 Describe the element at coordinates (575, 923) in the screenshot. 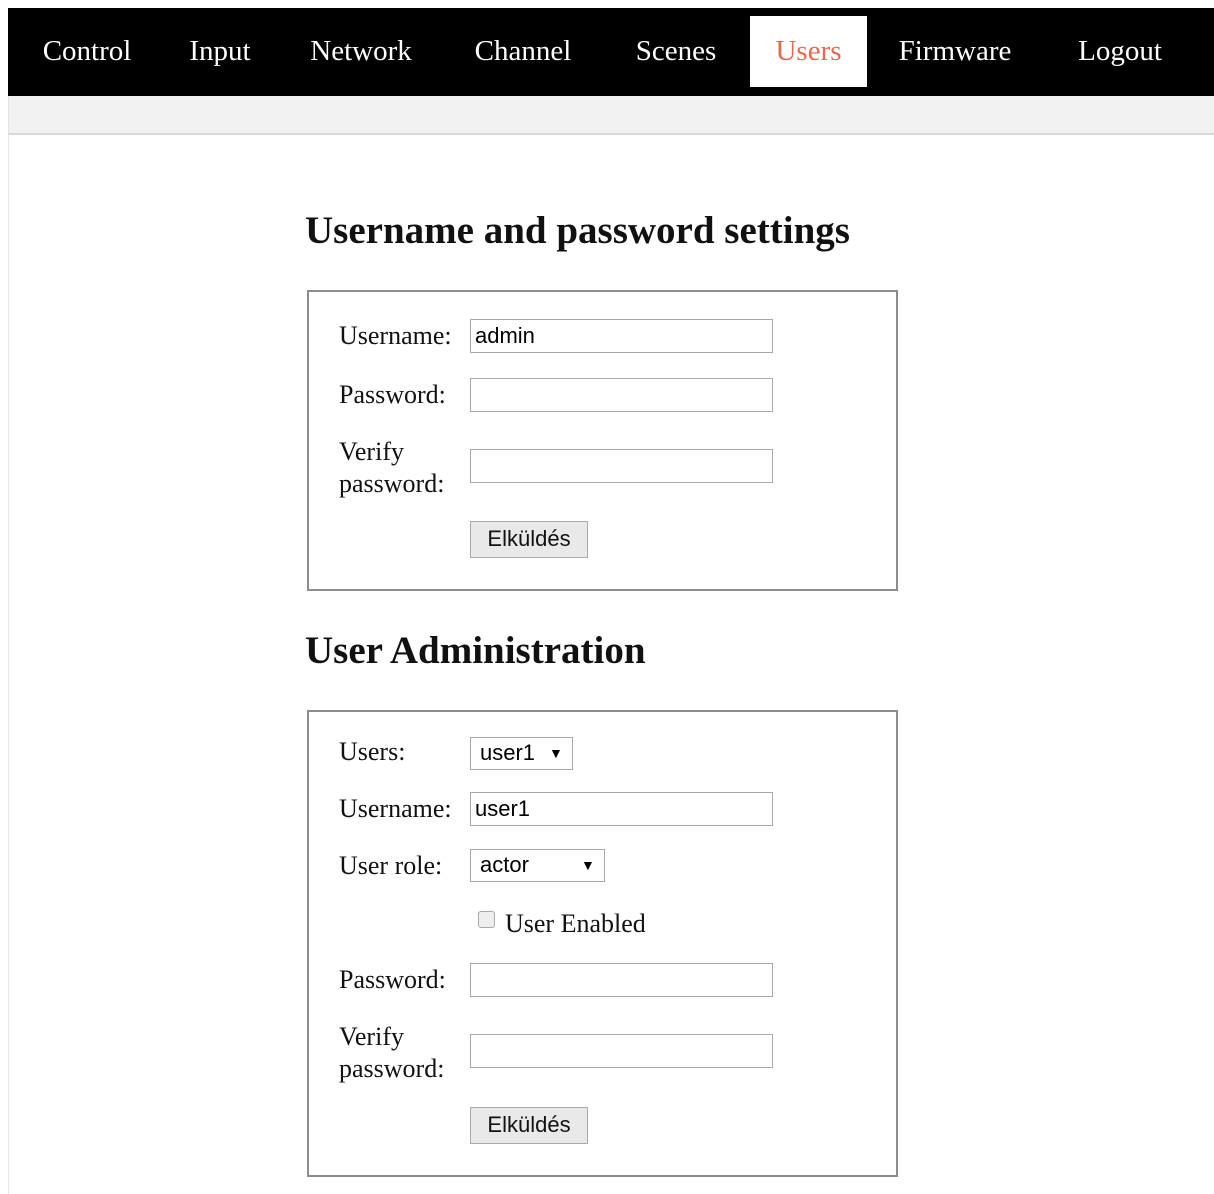

I see `user-enabled-label: User Enabled` at that location.